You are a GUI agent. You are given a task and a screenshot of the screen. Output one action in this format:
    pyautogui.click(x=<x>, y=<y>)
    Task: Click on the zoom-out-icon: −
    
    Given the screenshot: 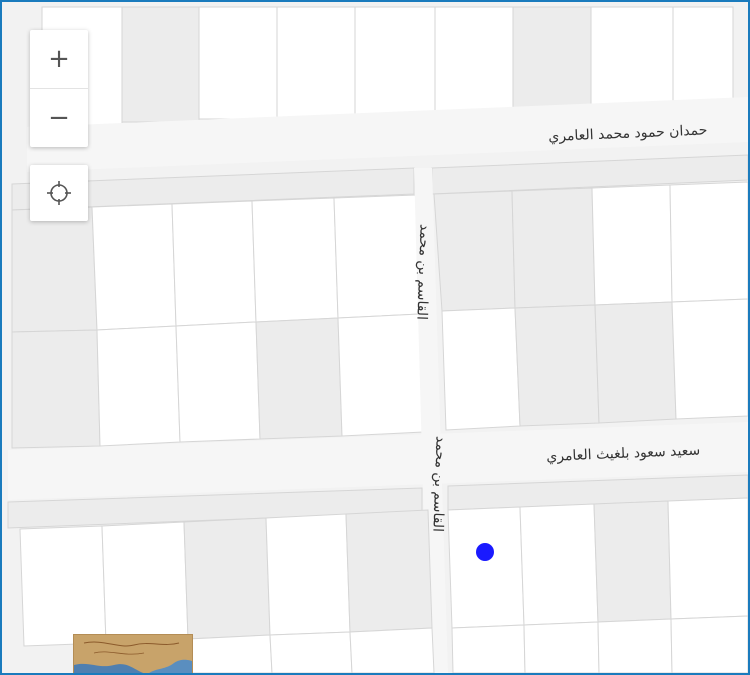 What is the action you would take?
    pyautogui.click(x=59, y=118)
    